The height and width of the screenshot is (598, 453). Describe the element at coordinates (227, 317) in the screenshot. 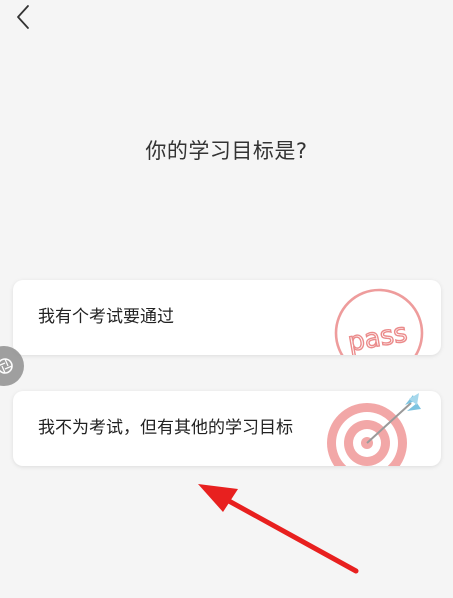

I see `option-exam-card: 我有个考试要通过 pass` at that location.